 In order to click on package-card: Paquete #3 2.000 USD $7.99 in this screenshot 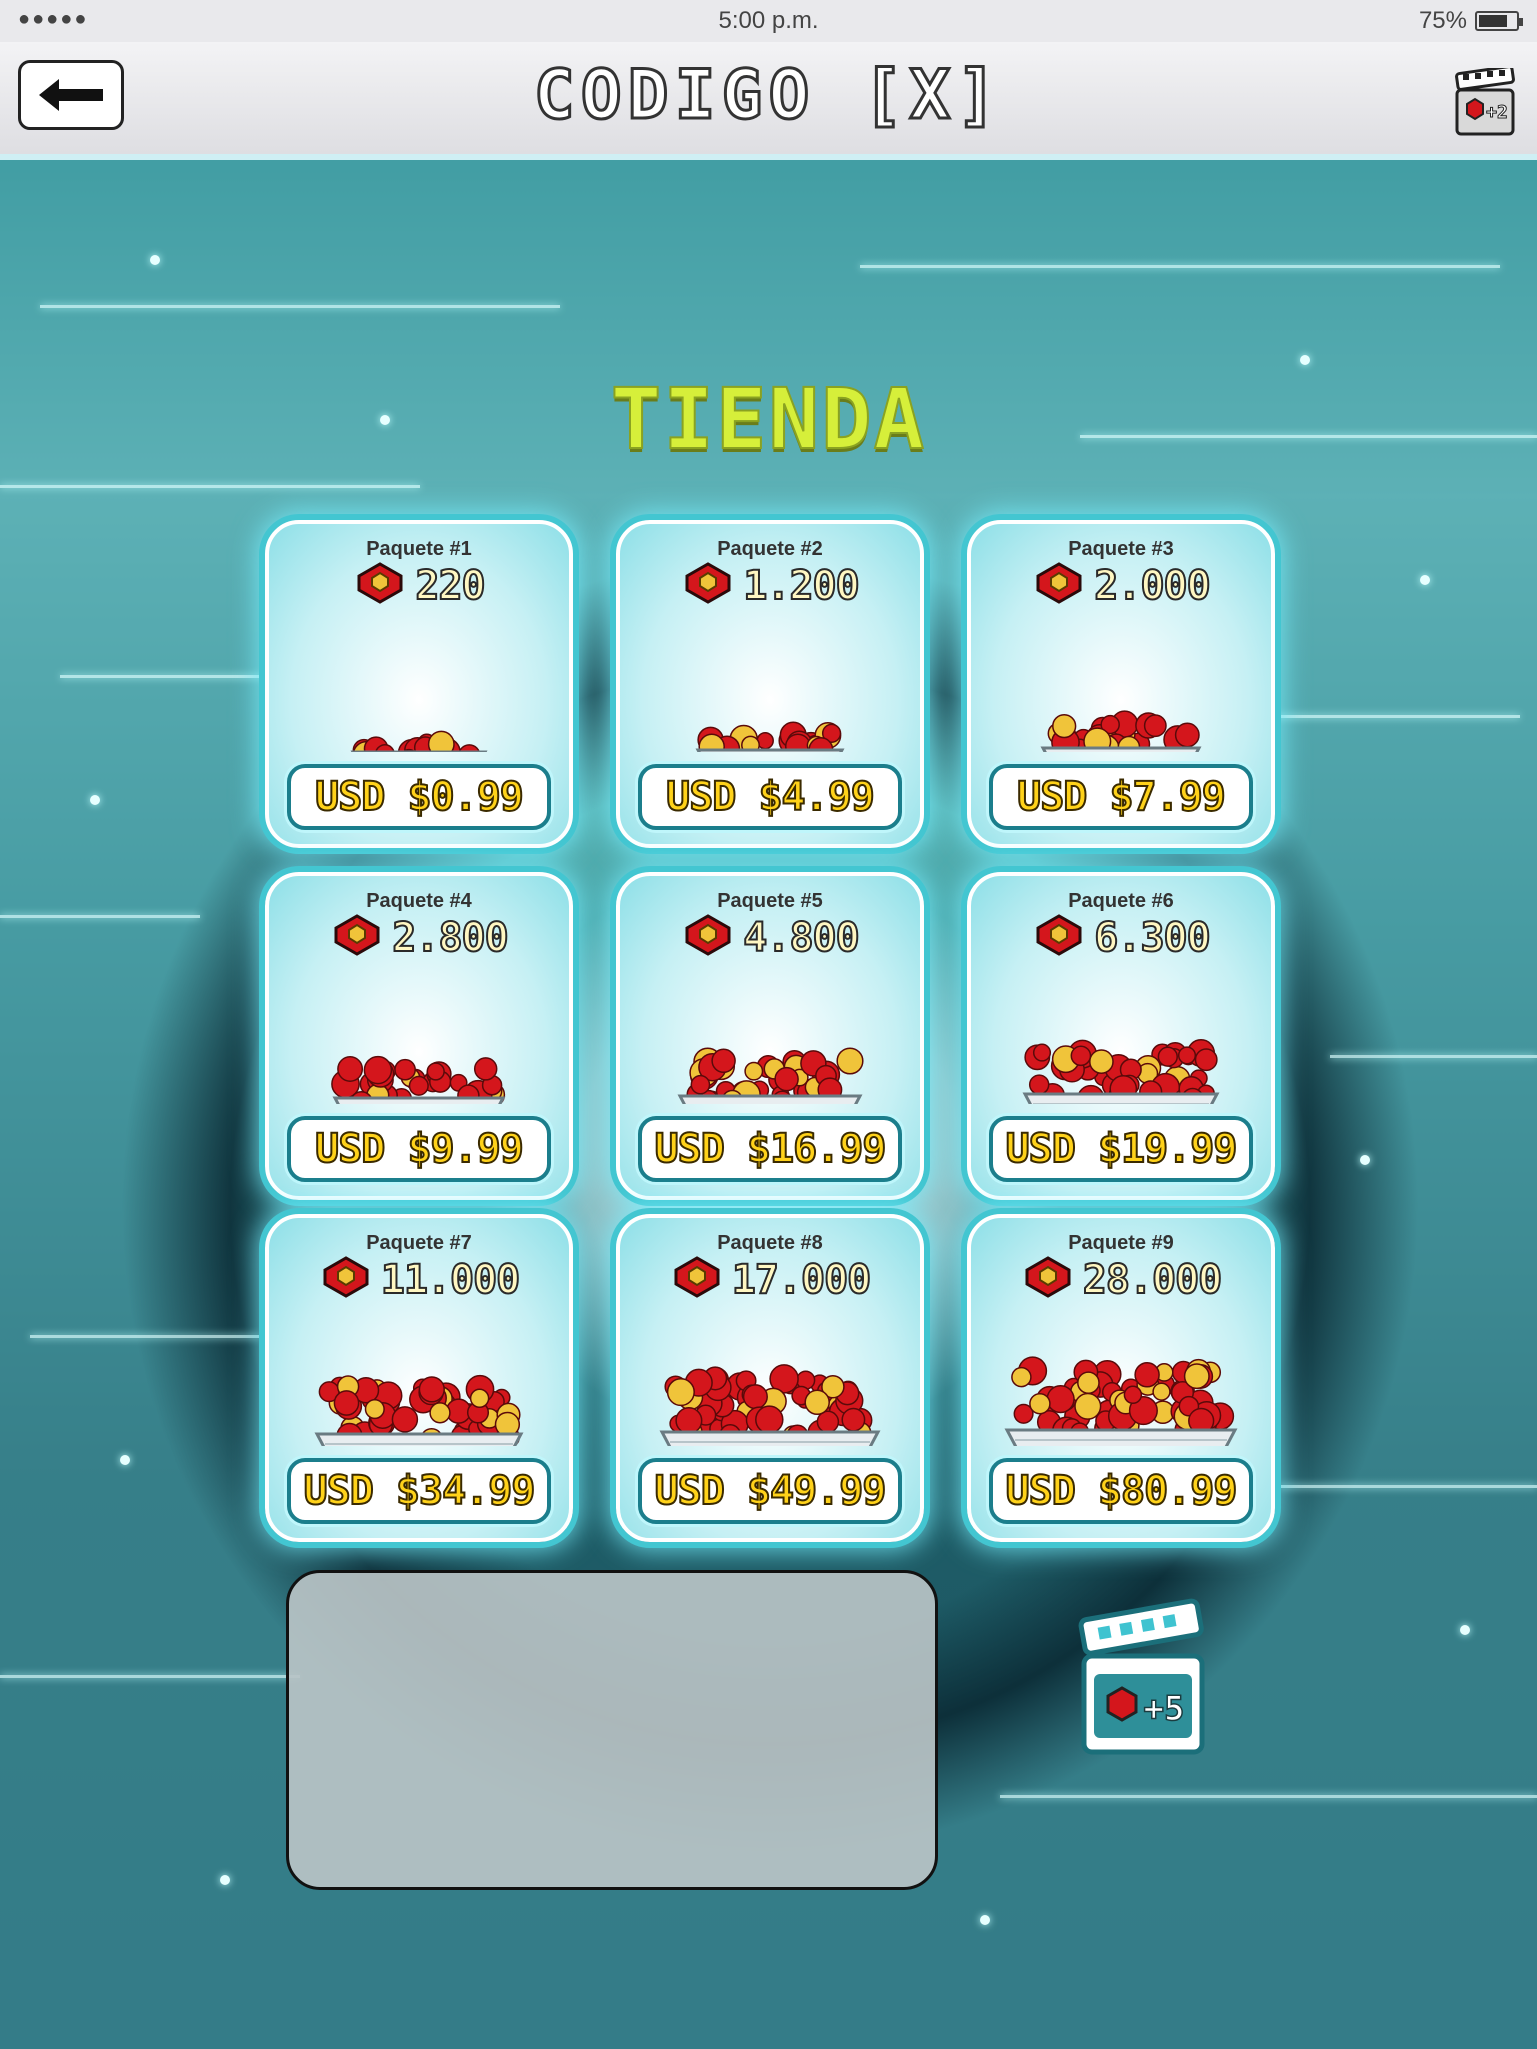, I will do `click(1121, 684)`.